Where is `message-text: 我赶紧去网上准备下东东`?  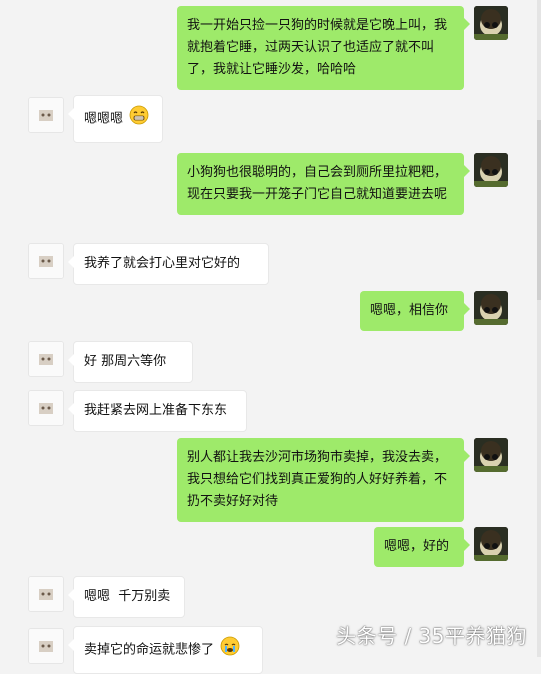
message-text: 我赶紧去网上准备下东东 is located at coordinates (156, 410).